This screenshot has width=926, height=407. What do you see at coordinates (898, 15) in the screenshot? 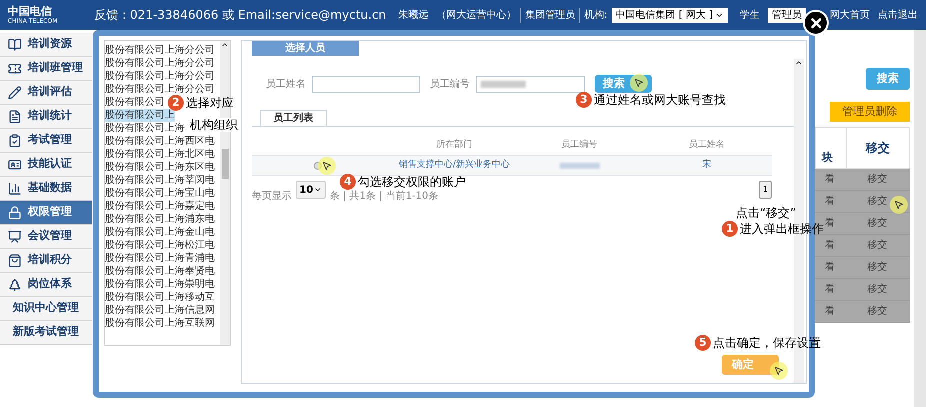
I see `header-link: 点击退出` at bounding box center [898, 15].